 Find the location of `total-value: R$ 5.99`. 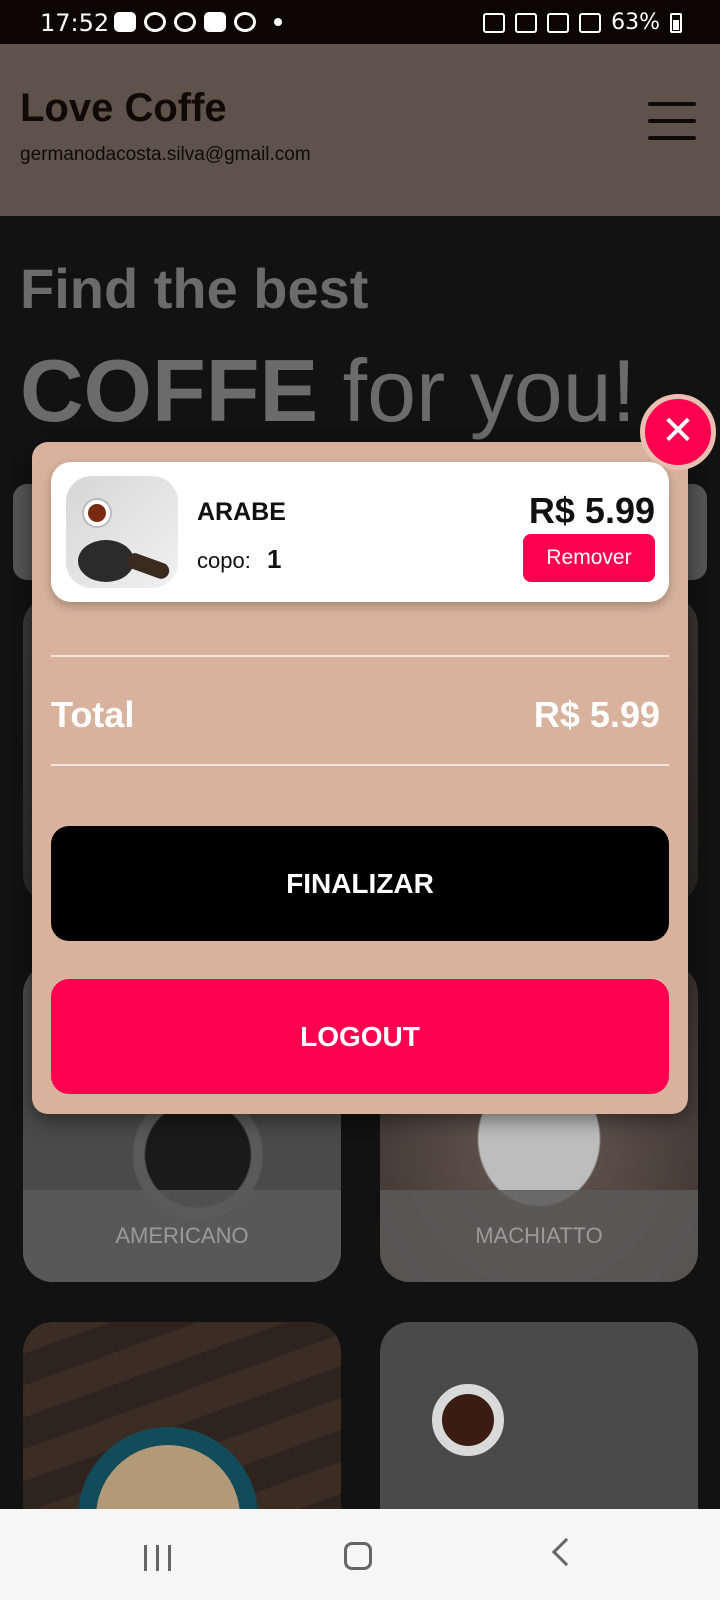

total-value: R$ 5.99 is located at coordinates (596, 714).